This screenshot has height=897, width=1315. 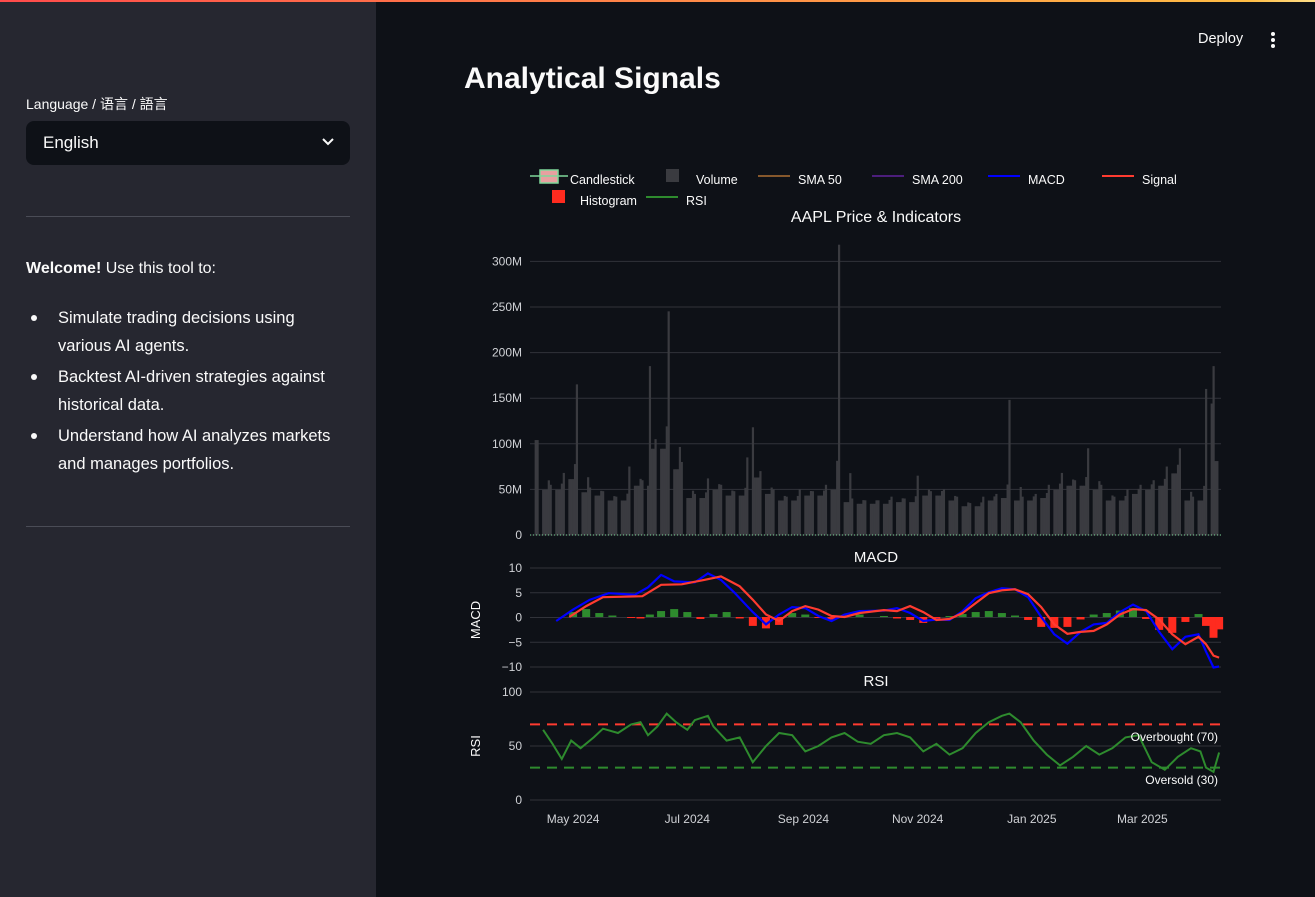 What do you see at coordinates (188, 143) in the screenshot?
I see `language-select: English` at bounding box center [188, 143].